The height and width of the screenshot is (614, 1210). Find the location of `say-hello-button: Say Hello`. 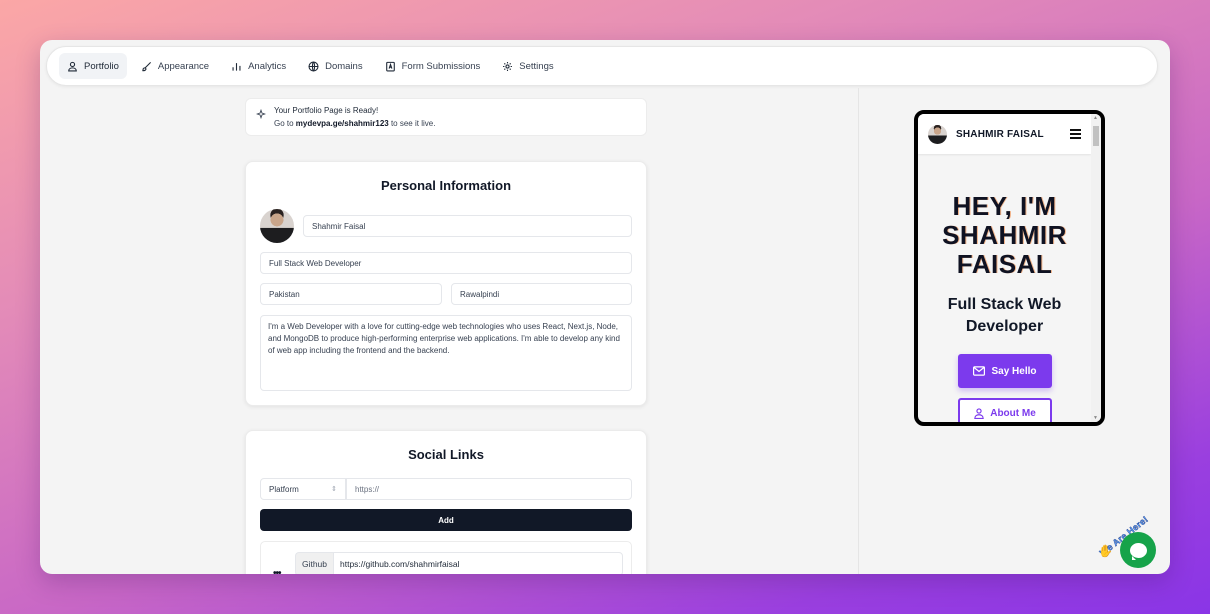

say-hello-button: Say Hello is located at coordinates (1005, 371).